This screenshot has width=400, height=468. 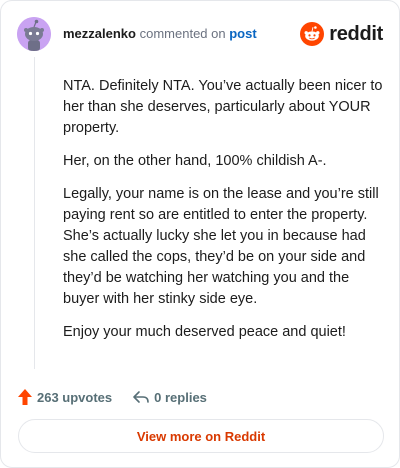 I want to click on reddit-logo: reddit, so click(x=341, y=34).